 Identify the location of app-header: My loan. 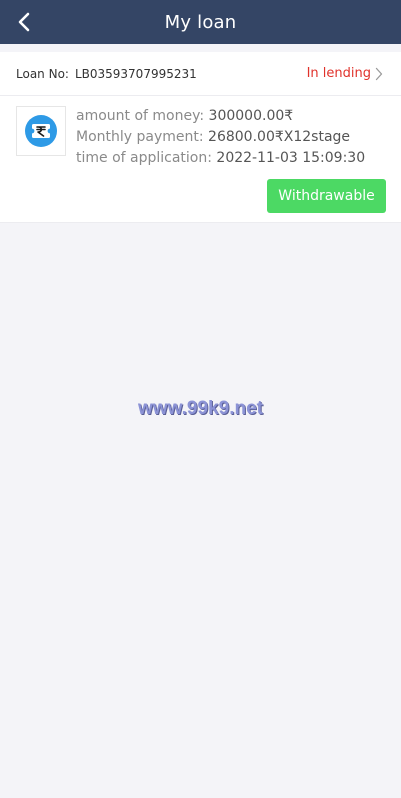
(200, 22).